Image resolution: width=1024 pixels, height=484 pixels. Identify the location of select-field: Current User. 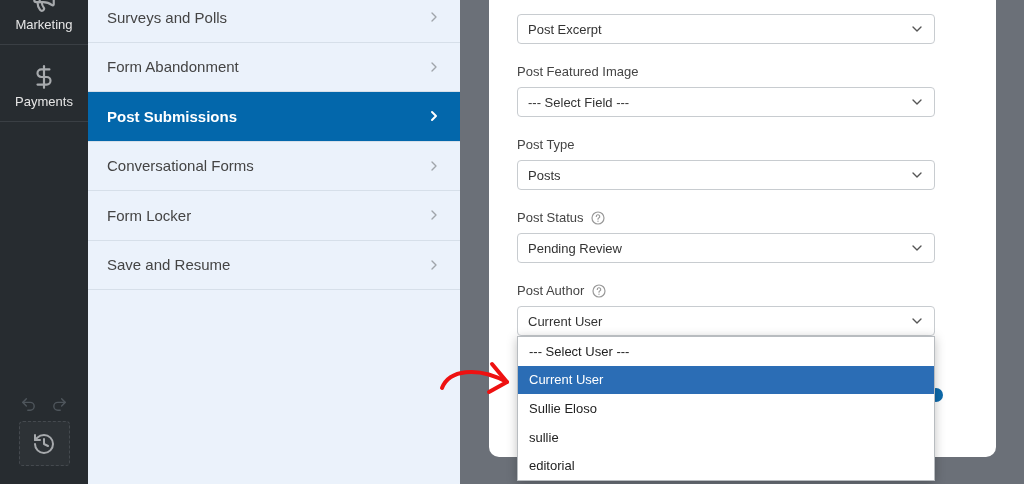
(726, 321).